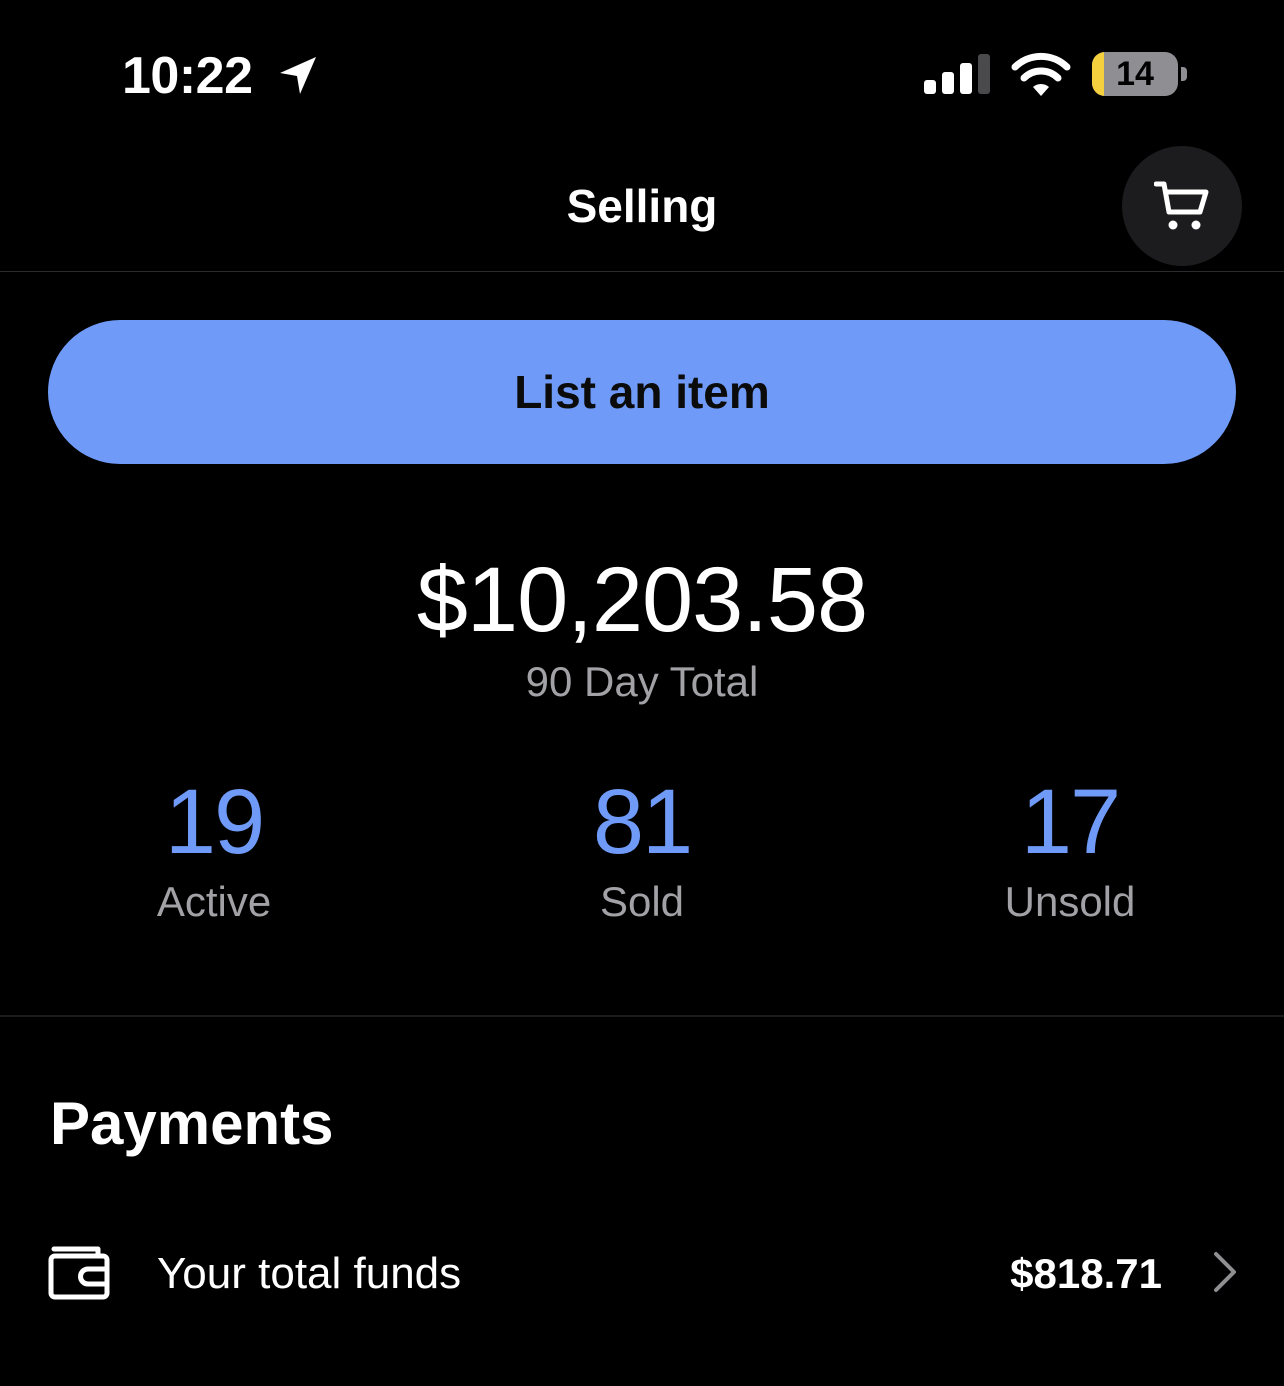  I want to click on header: Selling, so click(642, 209).